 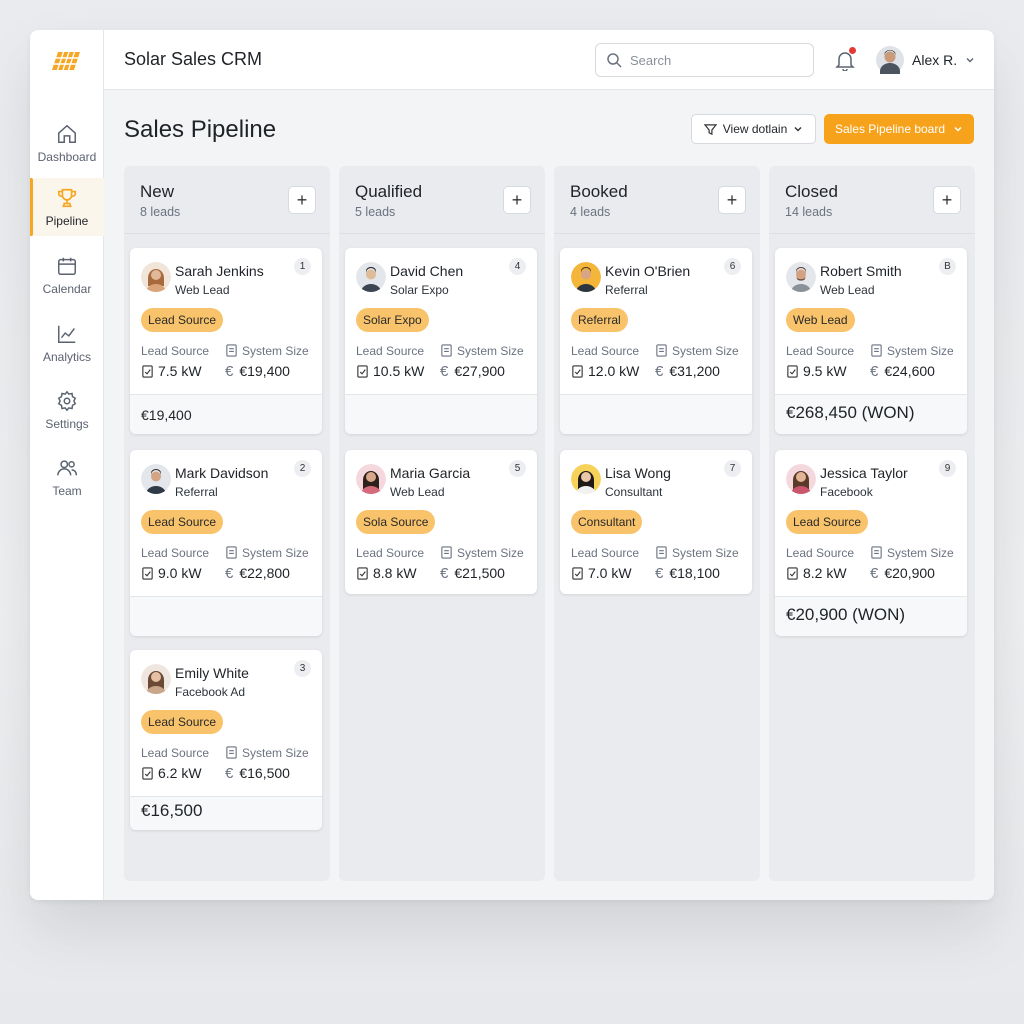 I want to click on system-size-value: 8.8 kW, so click(x=395, y=573).